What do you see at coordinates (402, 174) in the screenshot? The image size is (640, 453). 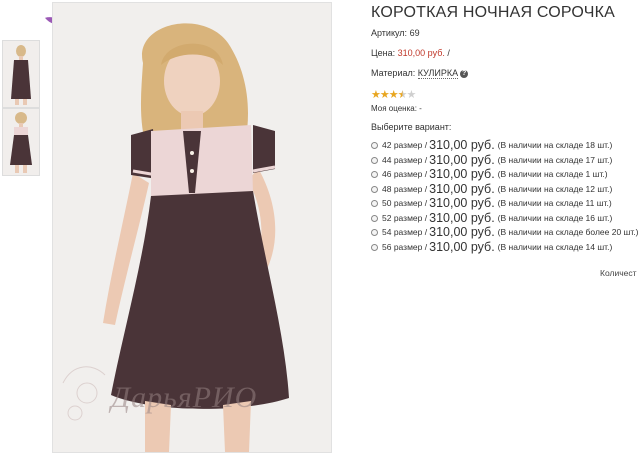 I see `variant-size: 46 размер` at bounding box center [402, 174].